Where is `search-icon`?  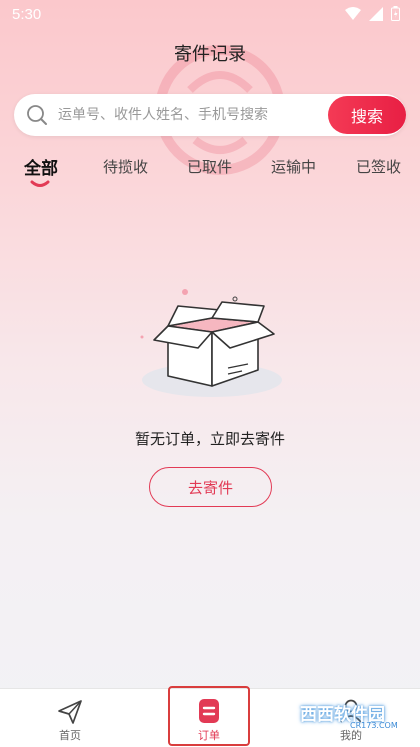 search-icon is located at coordinates (37, 117).